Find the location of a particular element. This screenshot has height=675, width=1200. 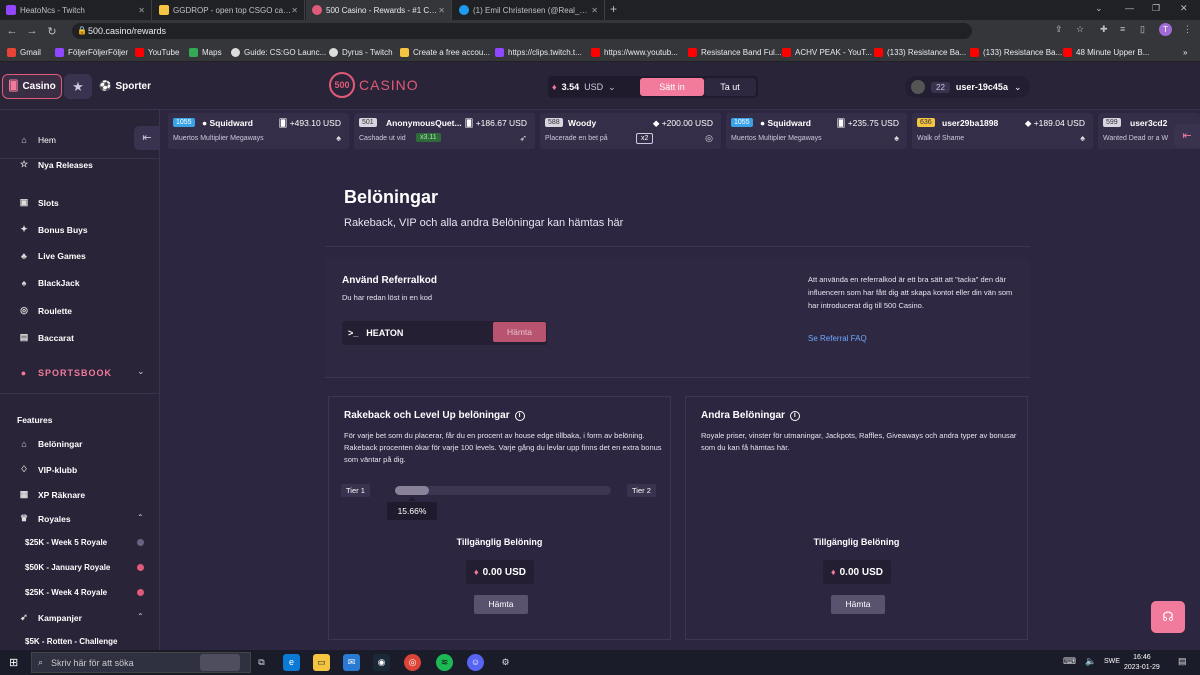

reload-icon: ↻ is located at coordinates (52, 31).